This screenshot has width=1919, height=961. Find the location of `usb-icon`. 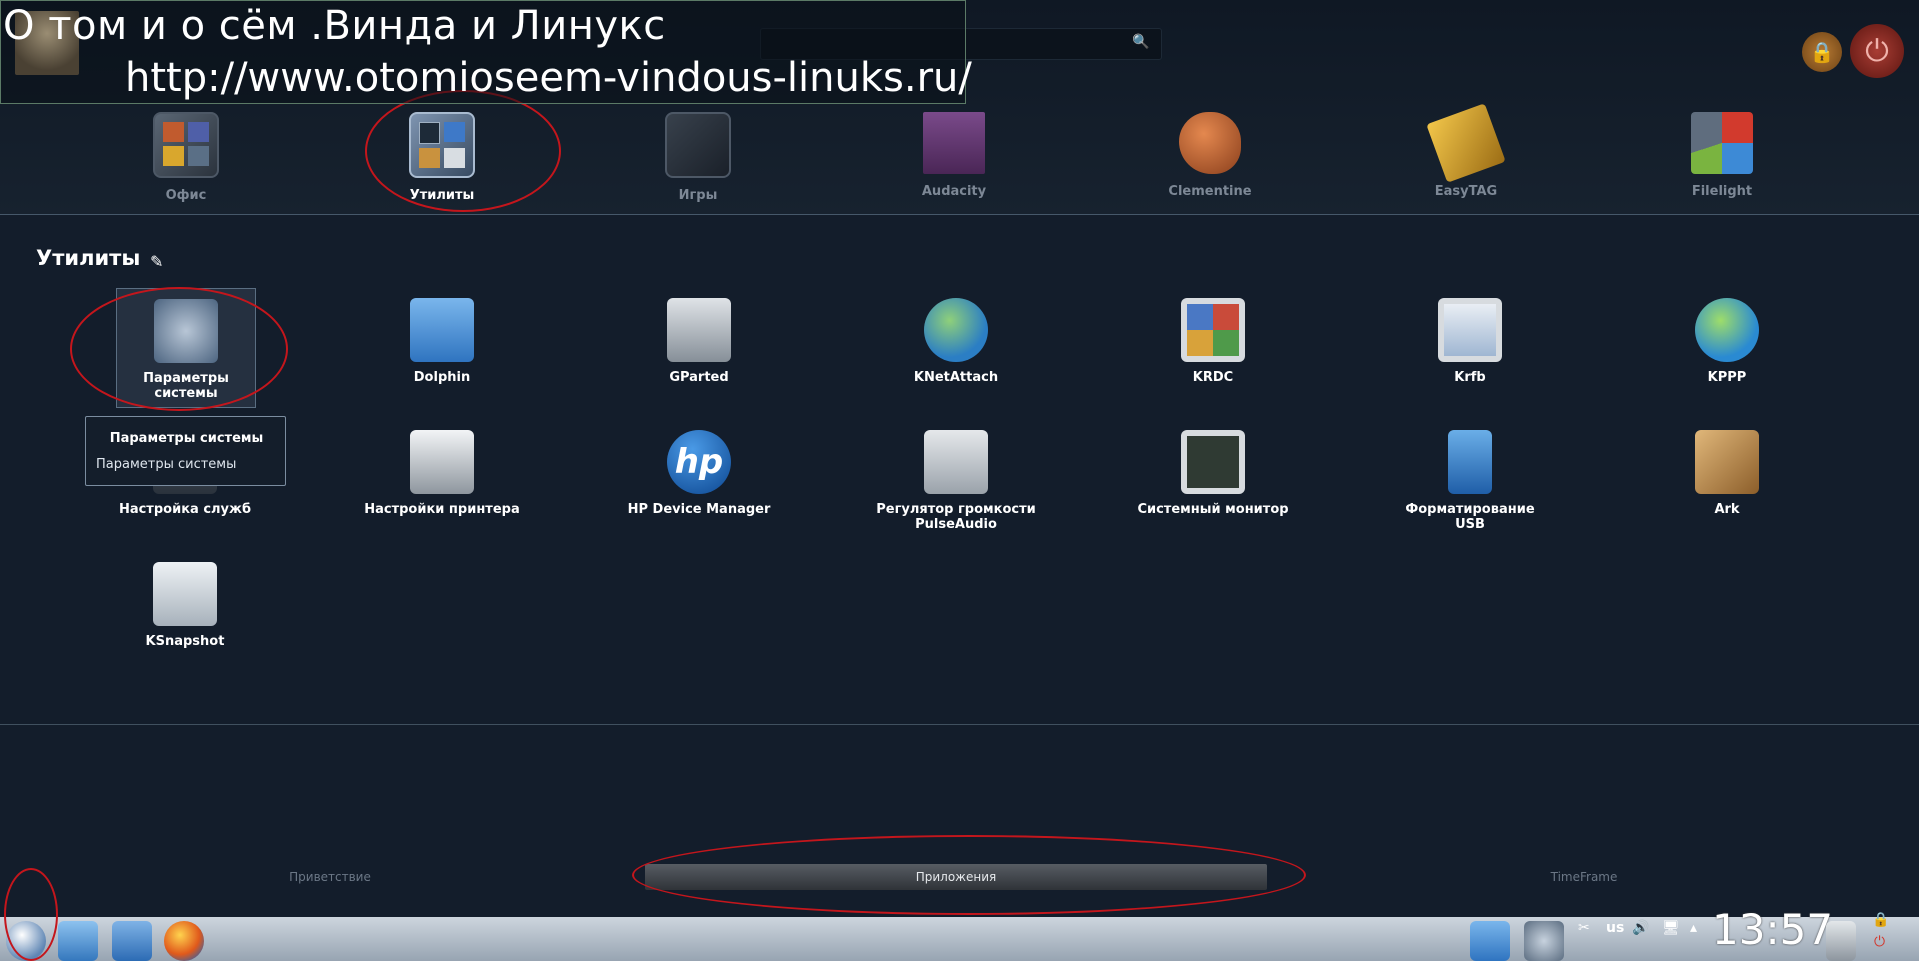

usb-icon is located at coordinates (1470, 462).